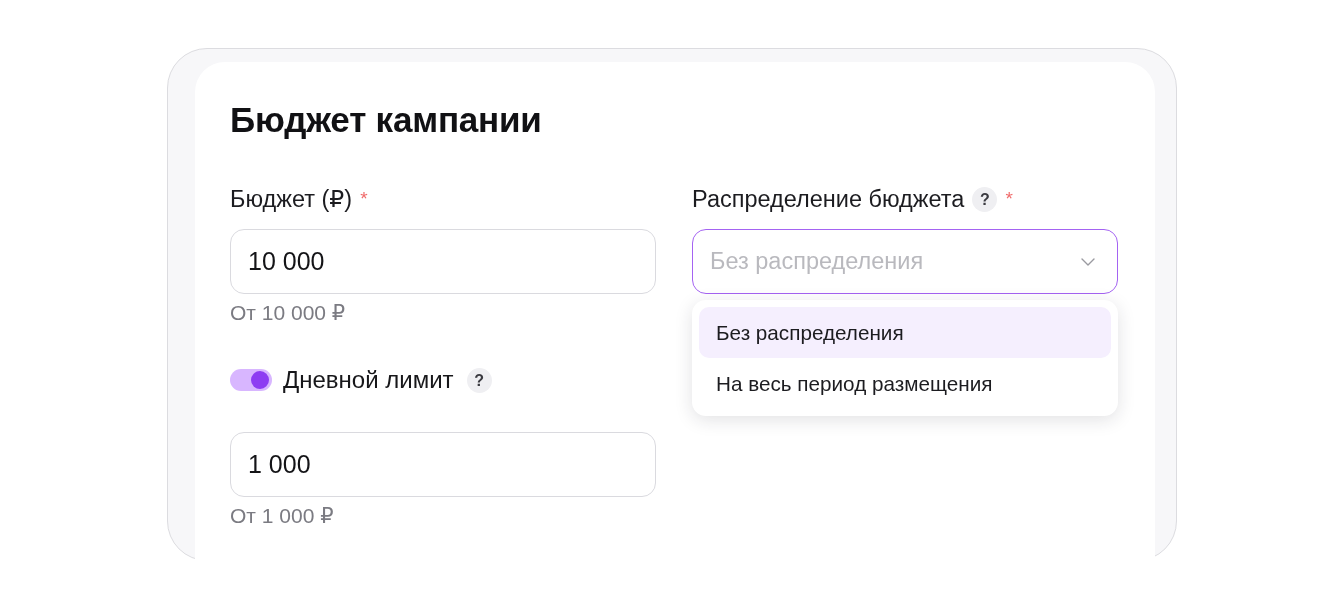  What do you see at coordinates (288, 313) in the screenshot?
I see `hint-text: От 10 000 ₽` at bounding box center [288, 313].